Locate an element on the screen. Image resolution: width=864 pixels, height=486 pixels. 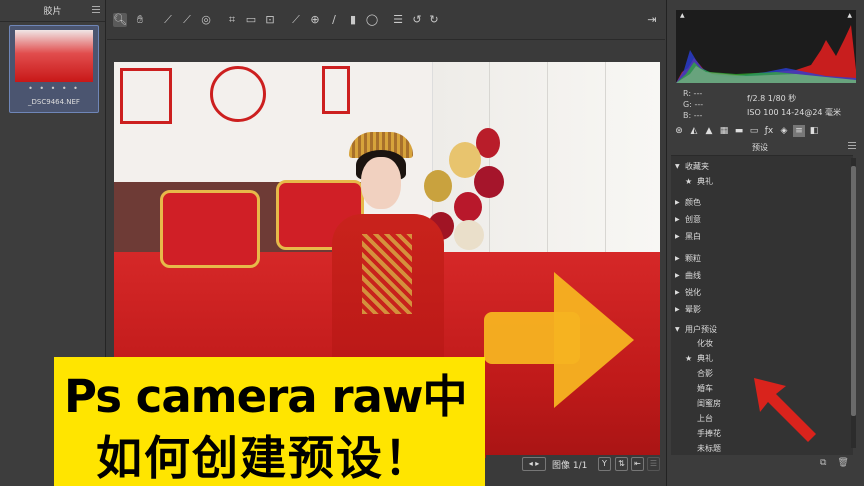
tab-effects-icon: ƒx is located at coordinates (769, 131).